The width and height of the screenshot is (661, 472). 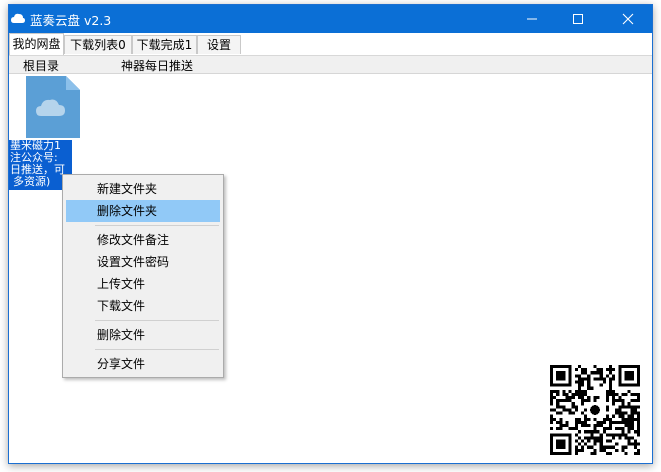 What do you see at coordinates (330, 65) in the screenshot?
I see `path-bar: 根目录 神器每日推送` at bounding box center [330, 65].